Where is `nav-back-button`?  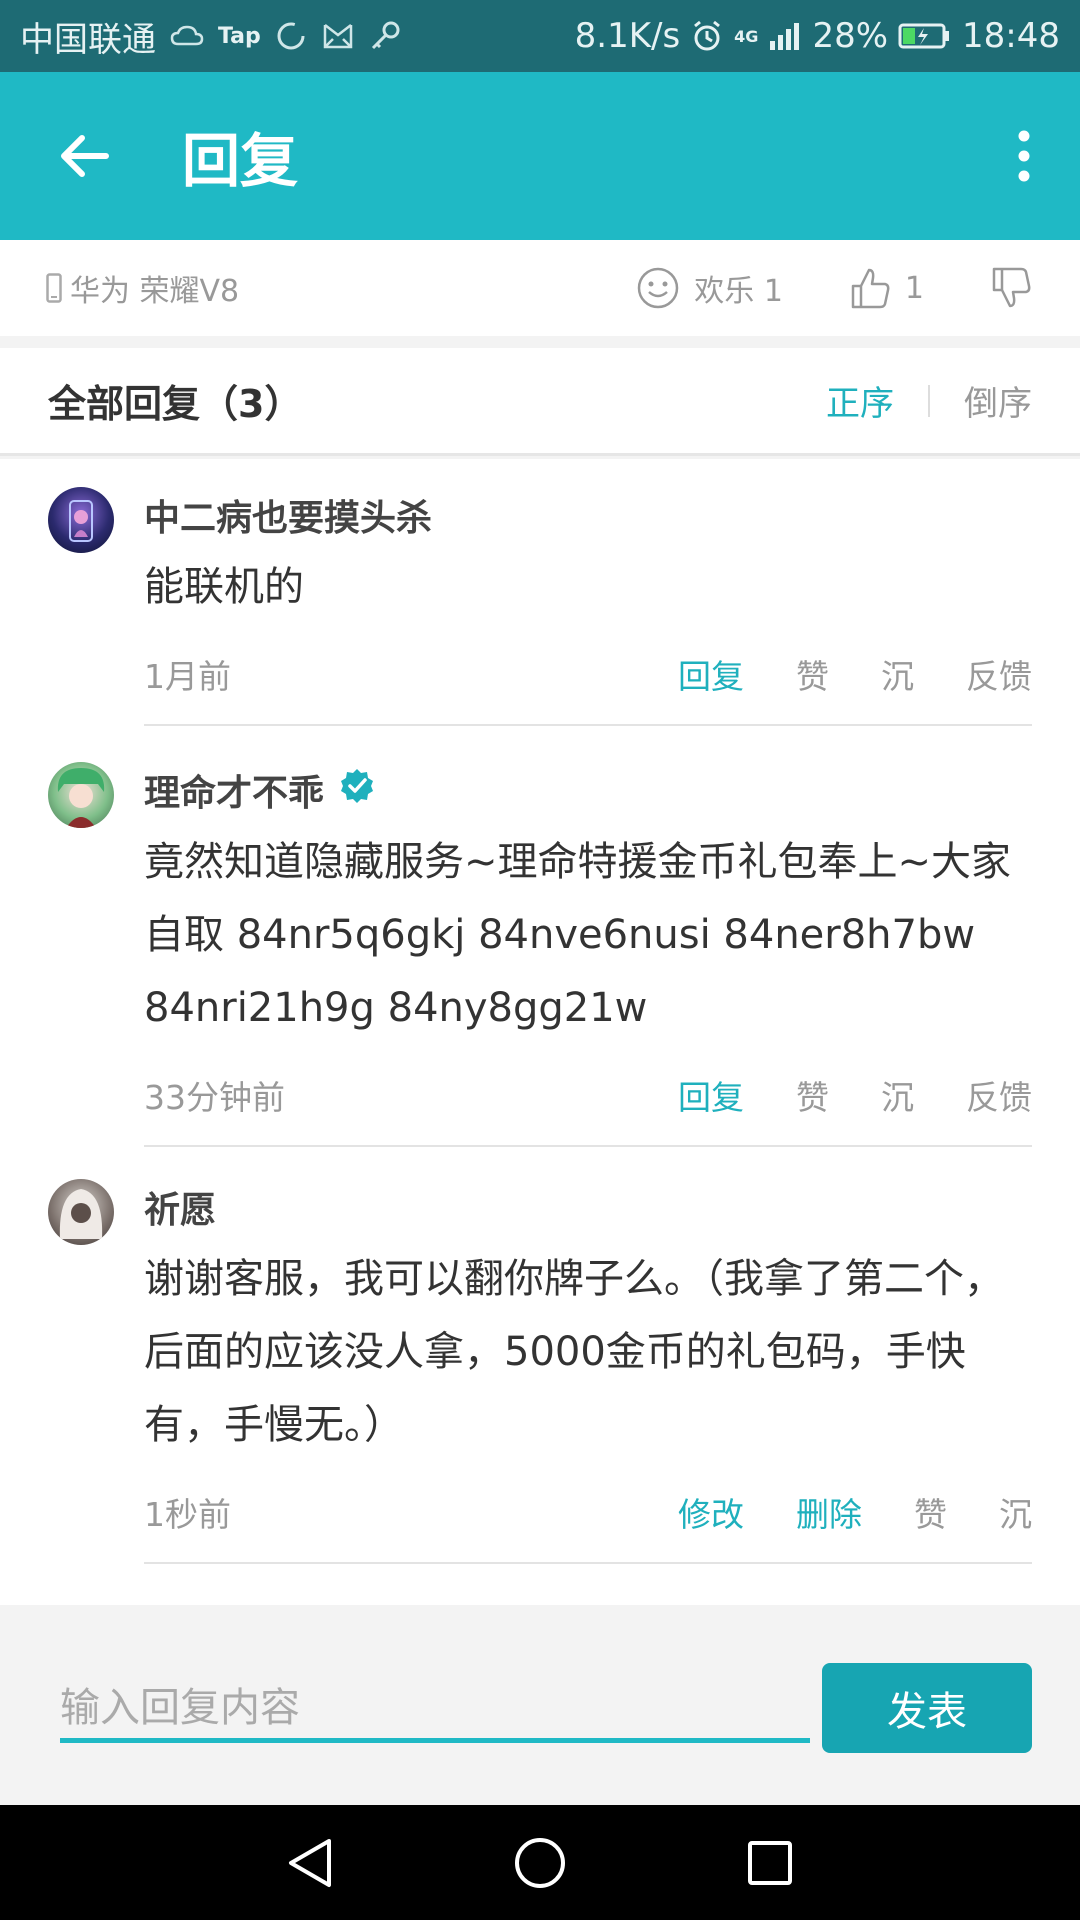 nav-back-button is located at coordinates (310, 1863).